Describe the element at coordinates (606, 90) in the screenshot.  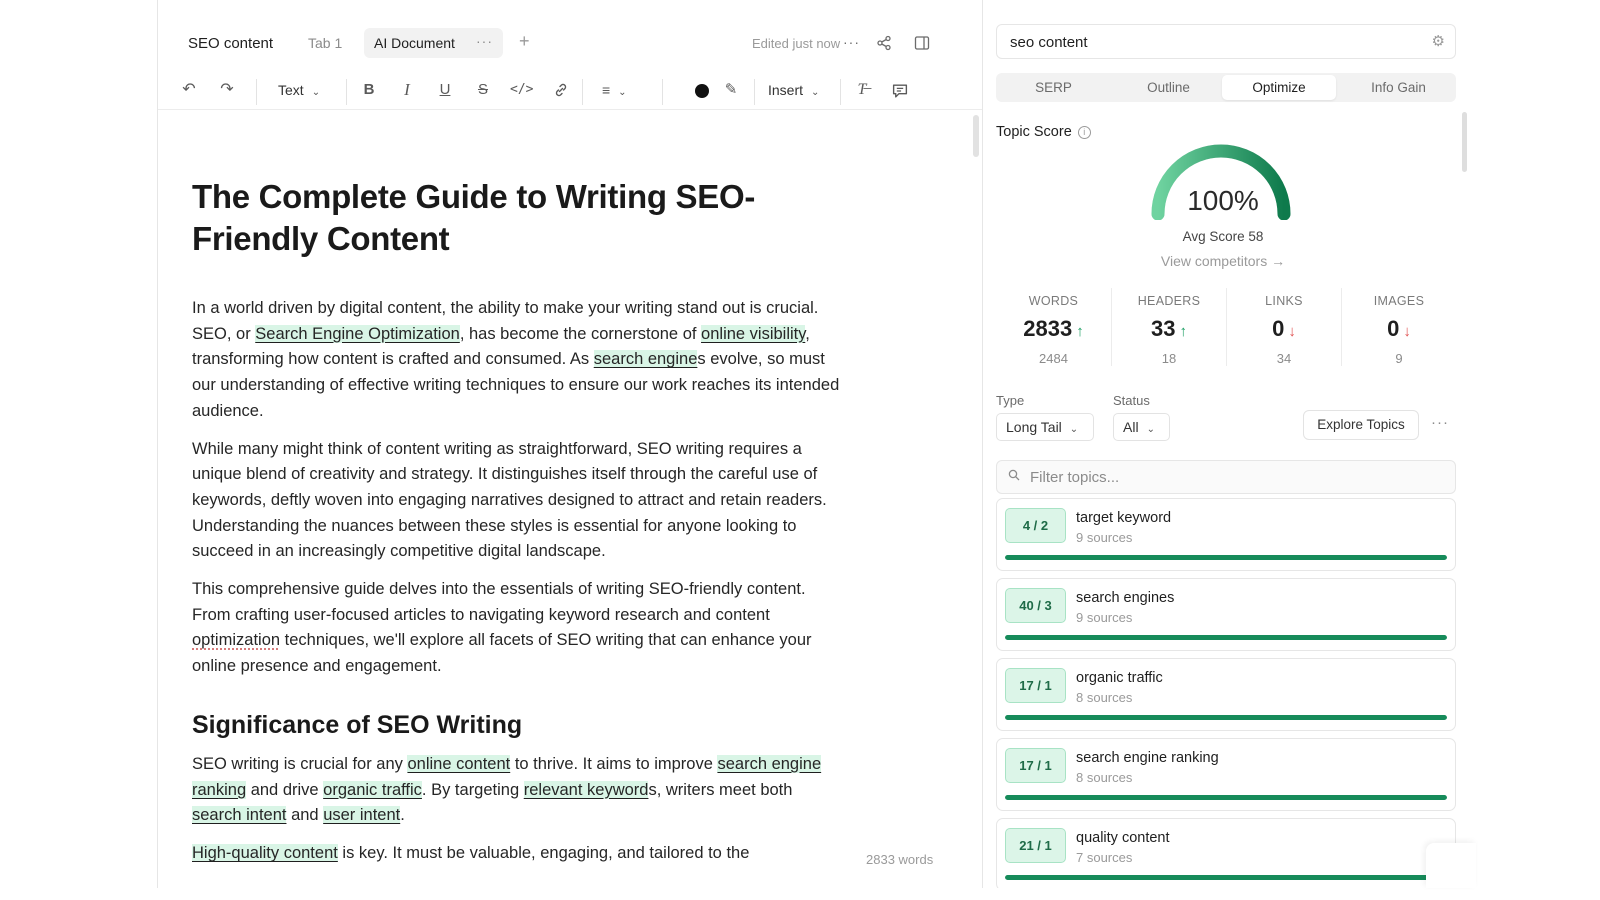
I see `align-left-icon: ≡` at that location.